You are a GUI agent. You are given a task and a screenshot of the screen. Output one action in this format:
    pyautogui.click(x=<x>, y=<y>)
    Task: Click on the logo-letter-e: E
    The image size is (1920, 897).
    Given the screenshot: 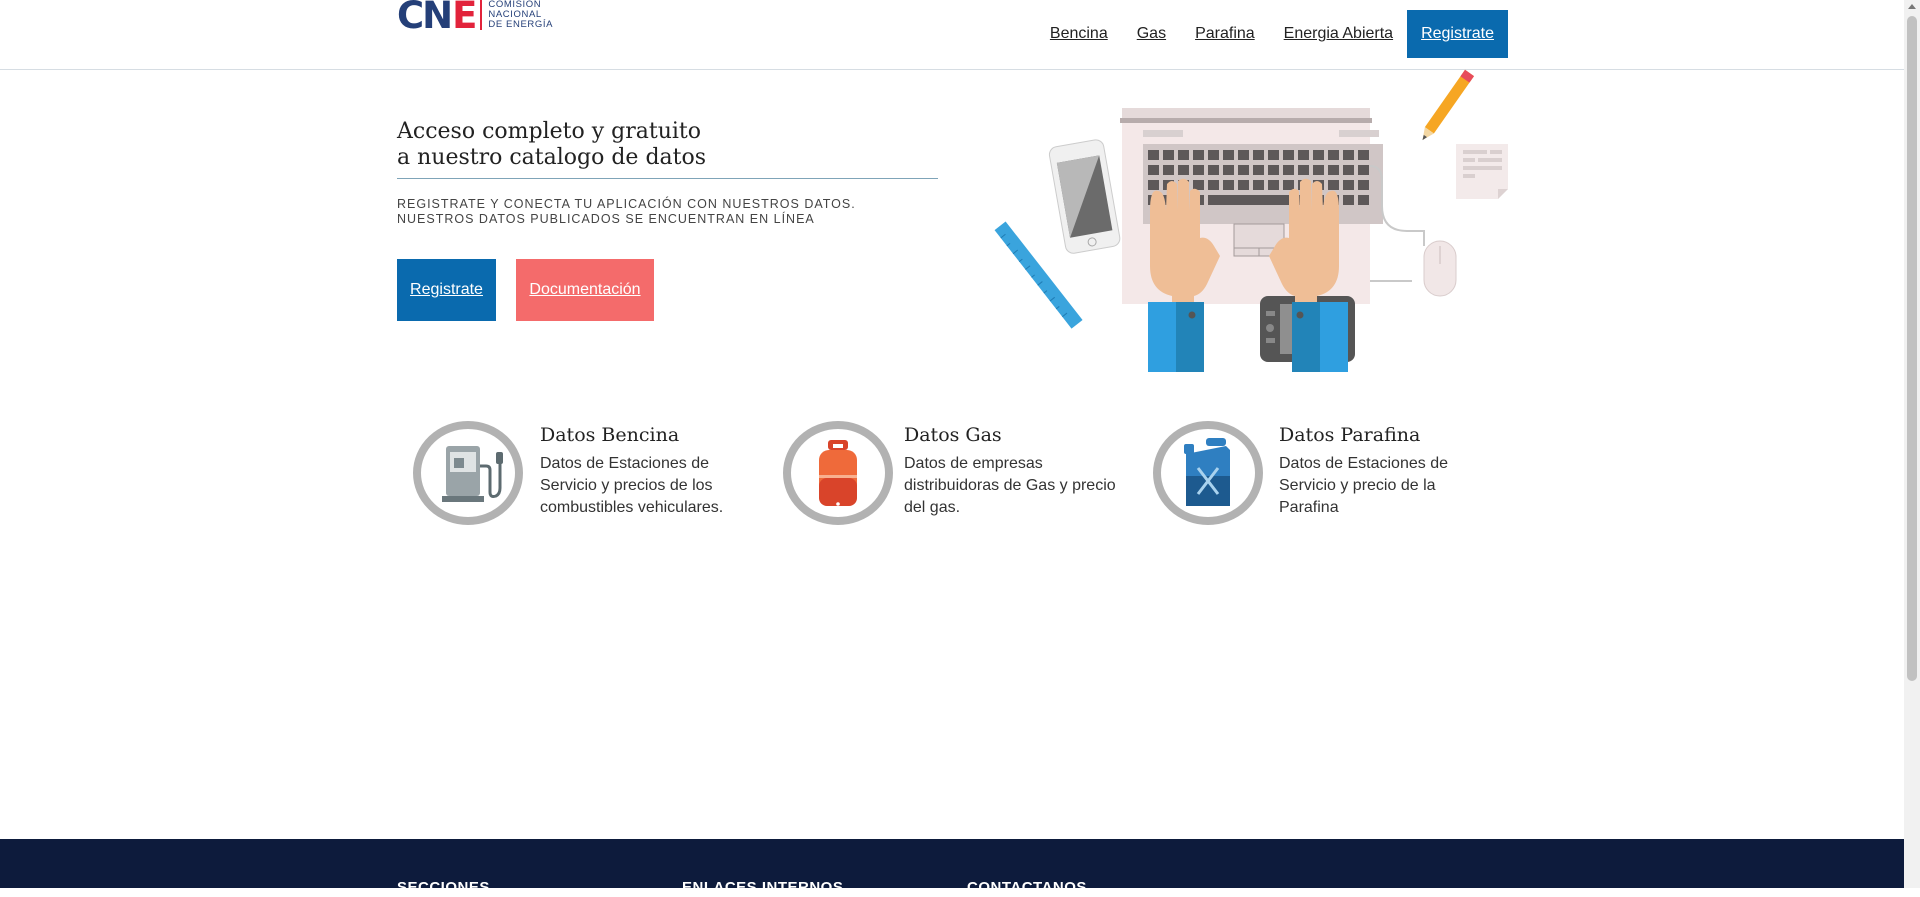 What is the action you would take?
    pyautogui.click(x=464, y=18)
    